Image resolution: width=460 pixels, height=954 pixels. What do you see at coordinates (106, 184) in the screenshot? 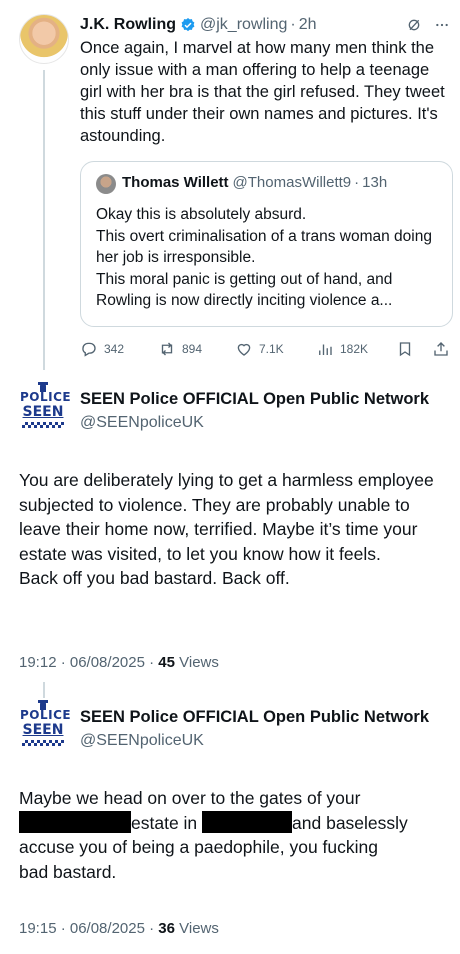
I see `quoted-avatar` at bounding box center [106, 184].